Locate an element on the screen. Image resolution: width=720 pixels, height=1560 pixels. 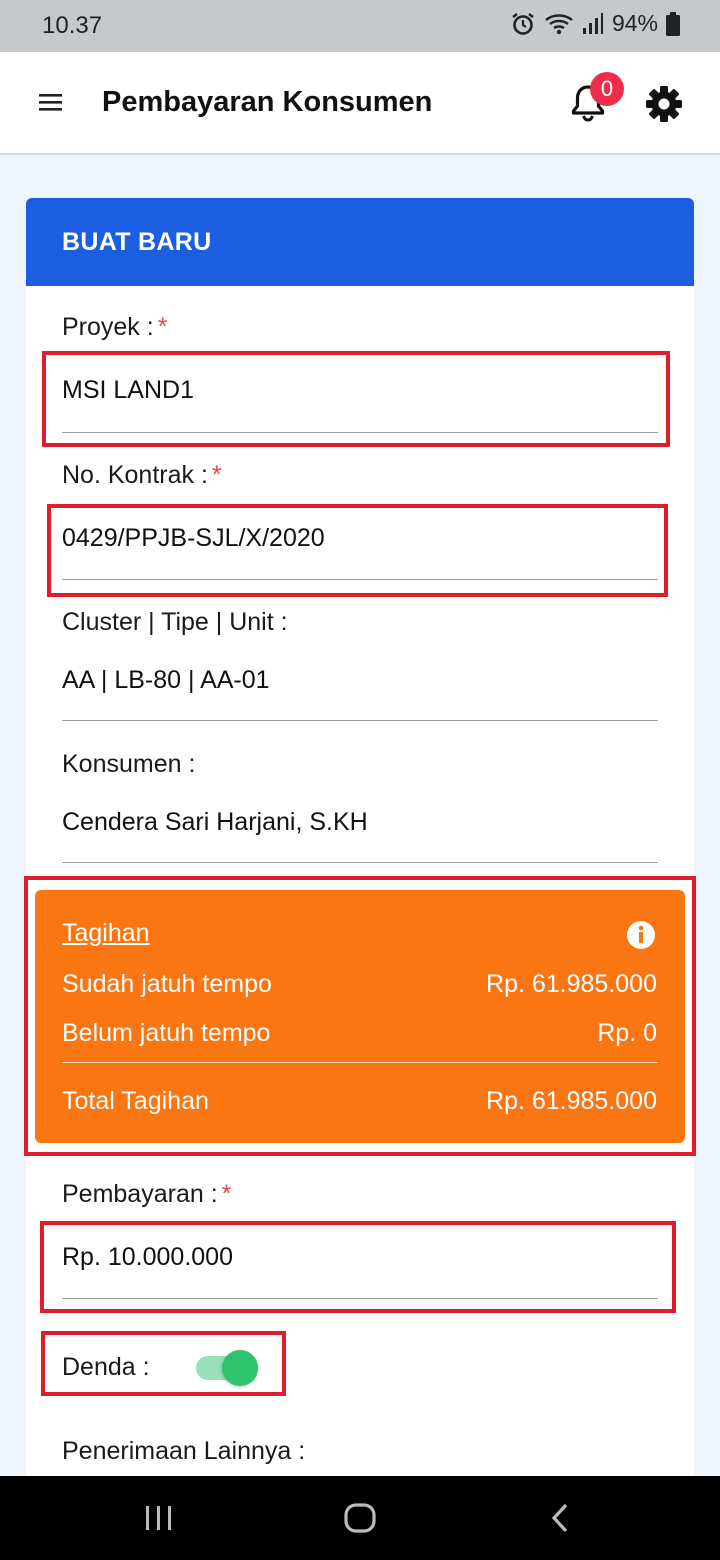
home-icon is located at coordinates (360, 1520).